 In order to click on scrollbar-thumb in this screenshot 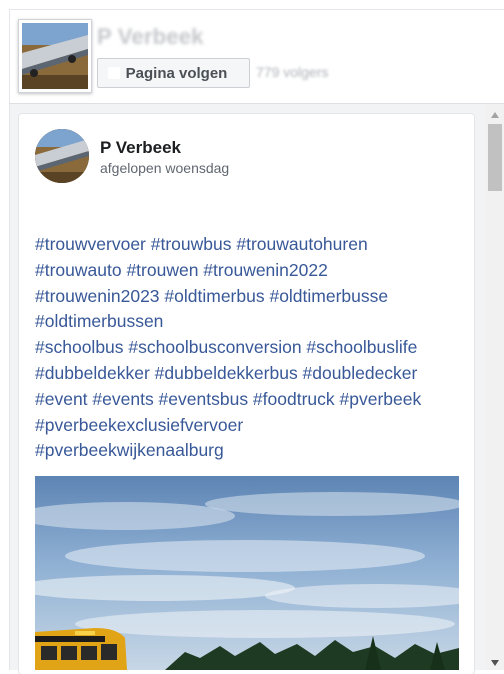, I will do `click(495, 157)`.